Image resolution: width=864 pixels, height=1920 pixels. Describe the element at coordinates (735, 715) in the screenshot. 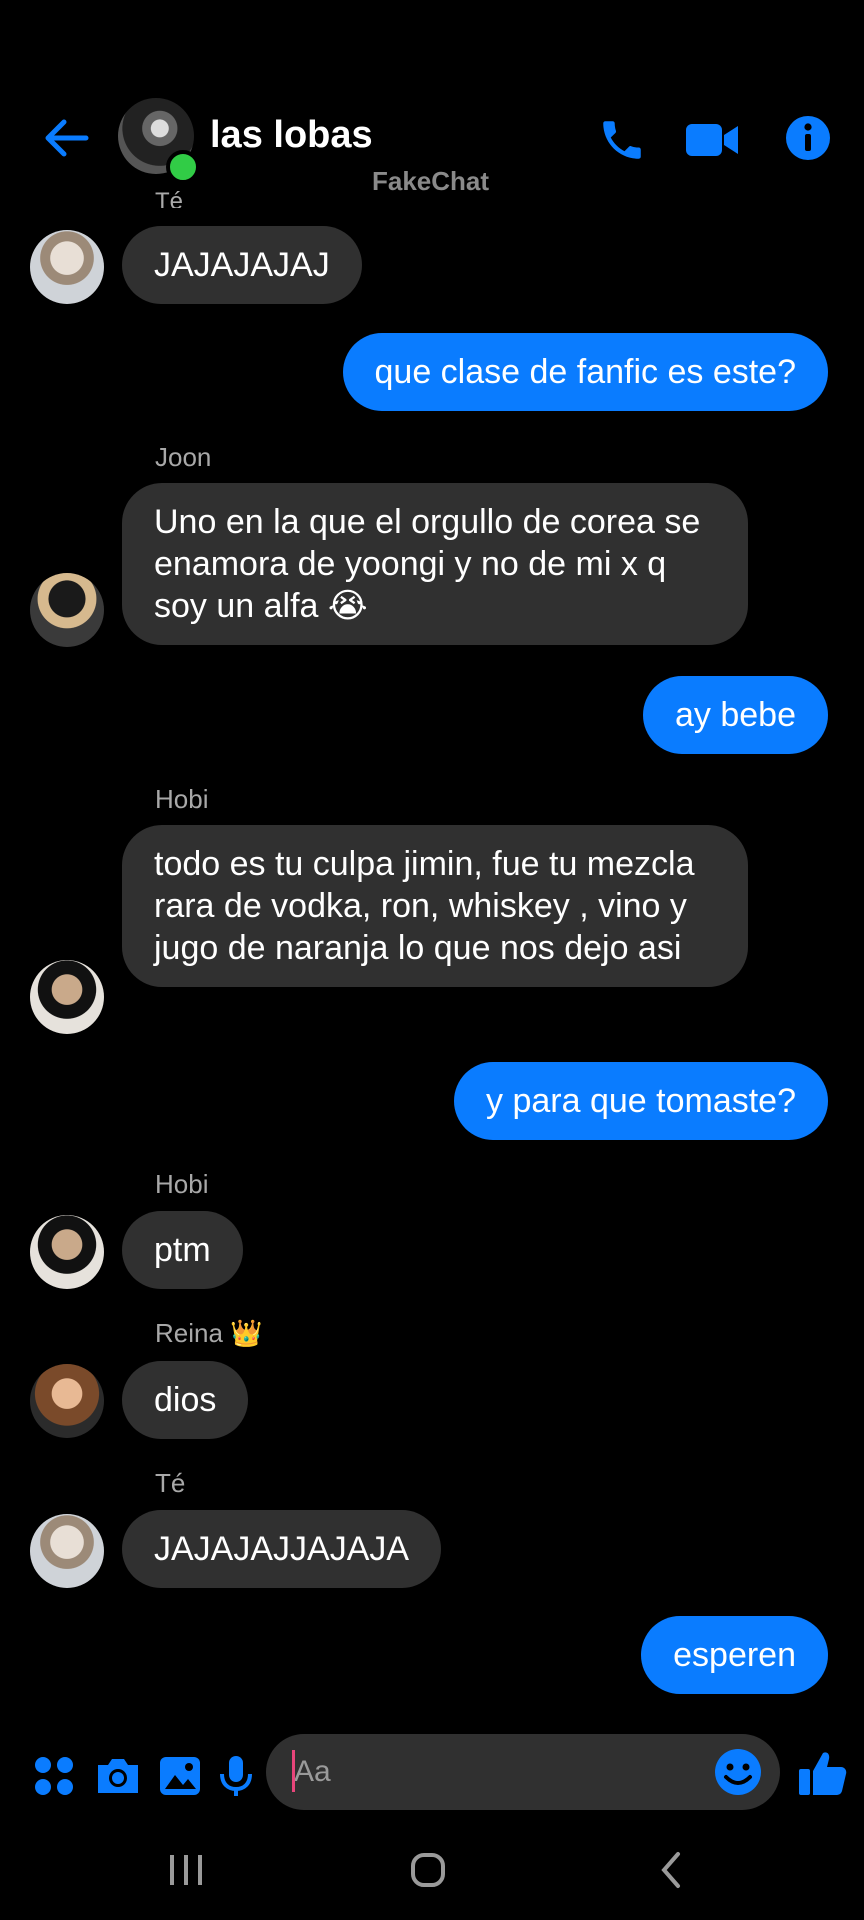

I see `message-bubble: ay bebe` at that location.